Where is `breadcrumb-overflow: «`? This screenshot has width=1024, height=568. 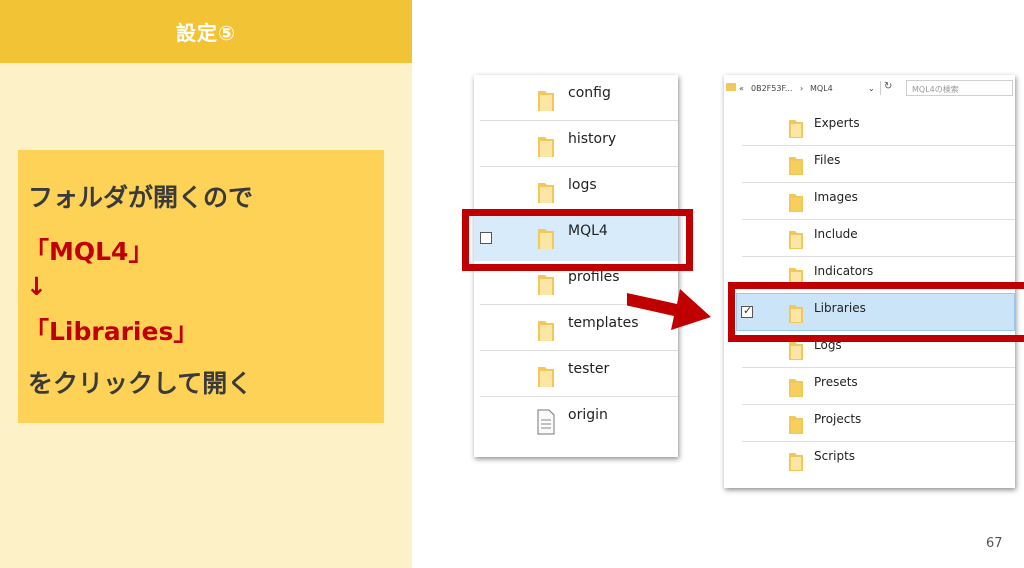 breadcrumb-overflow: « is located at coordinates (741, 88).